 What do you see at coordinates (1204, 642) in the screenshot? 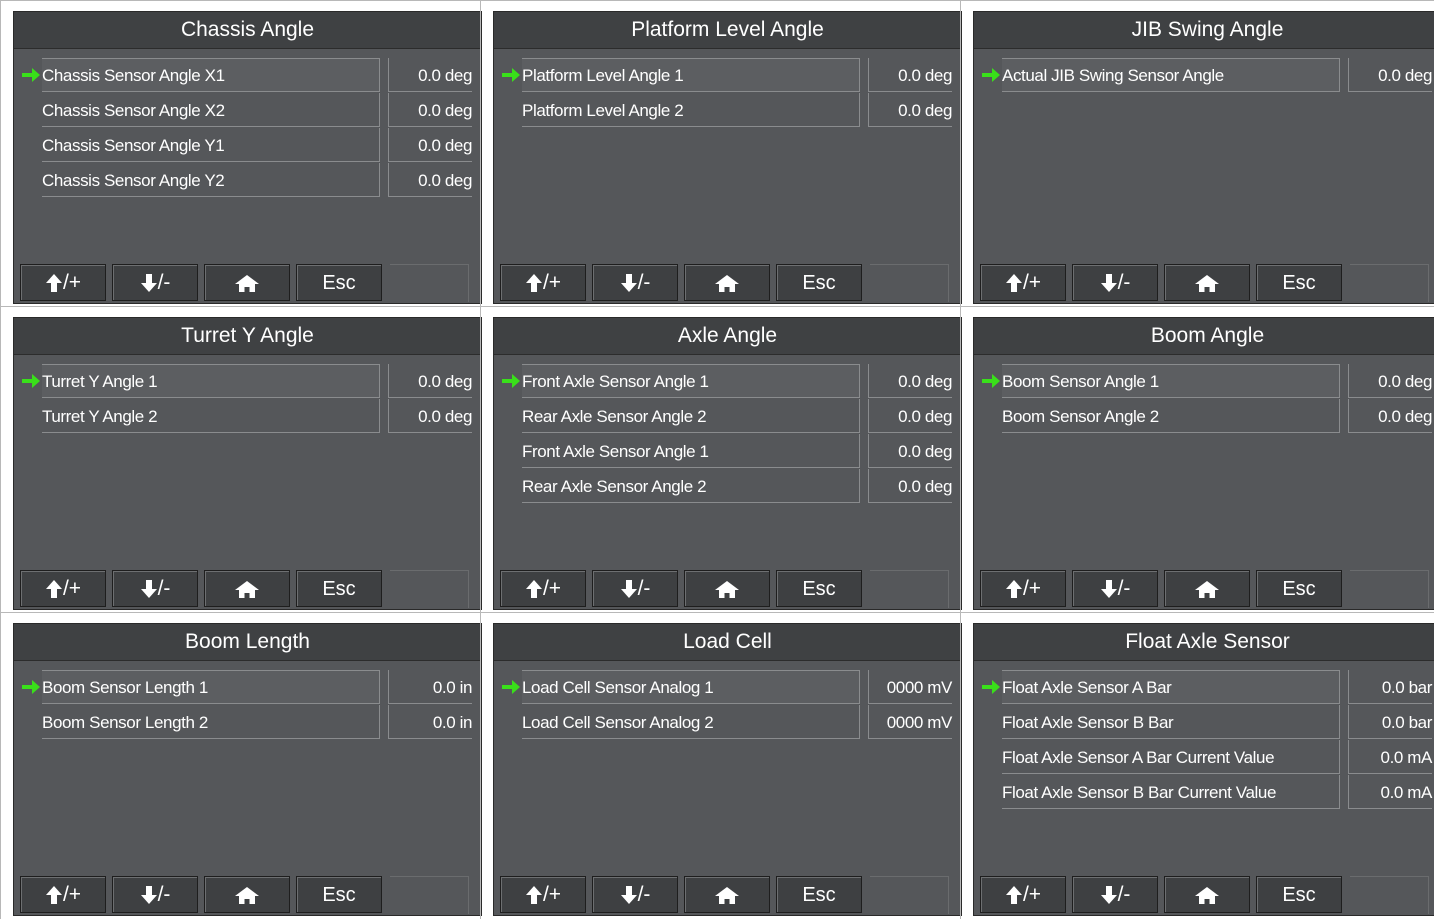
I see `screen-title: Float Axle Sensor` at bounding box center [1204, 642].